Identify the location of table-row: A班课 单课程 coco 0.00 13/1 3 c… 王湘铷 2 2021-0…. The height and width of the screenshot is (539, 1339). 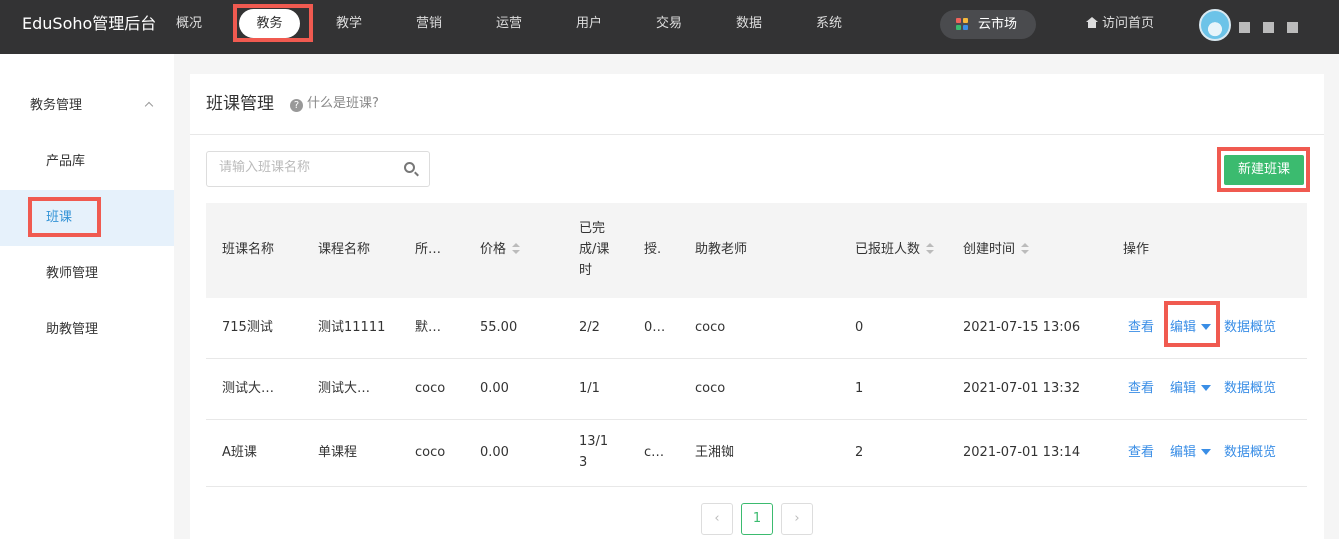
(756, 453).